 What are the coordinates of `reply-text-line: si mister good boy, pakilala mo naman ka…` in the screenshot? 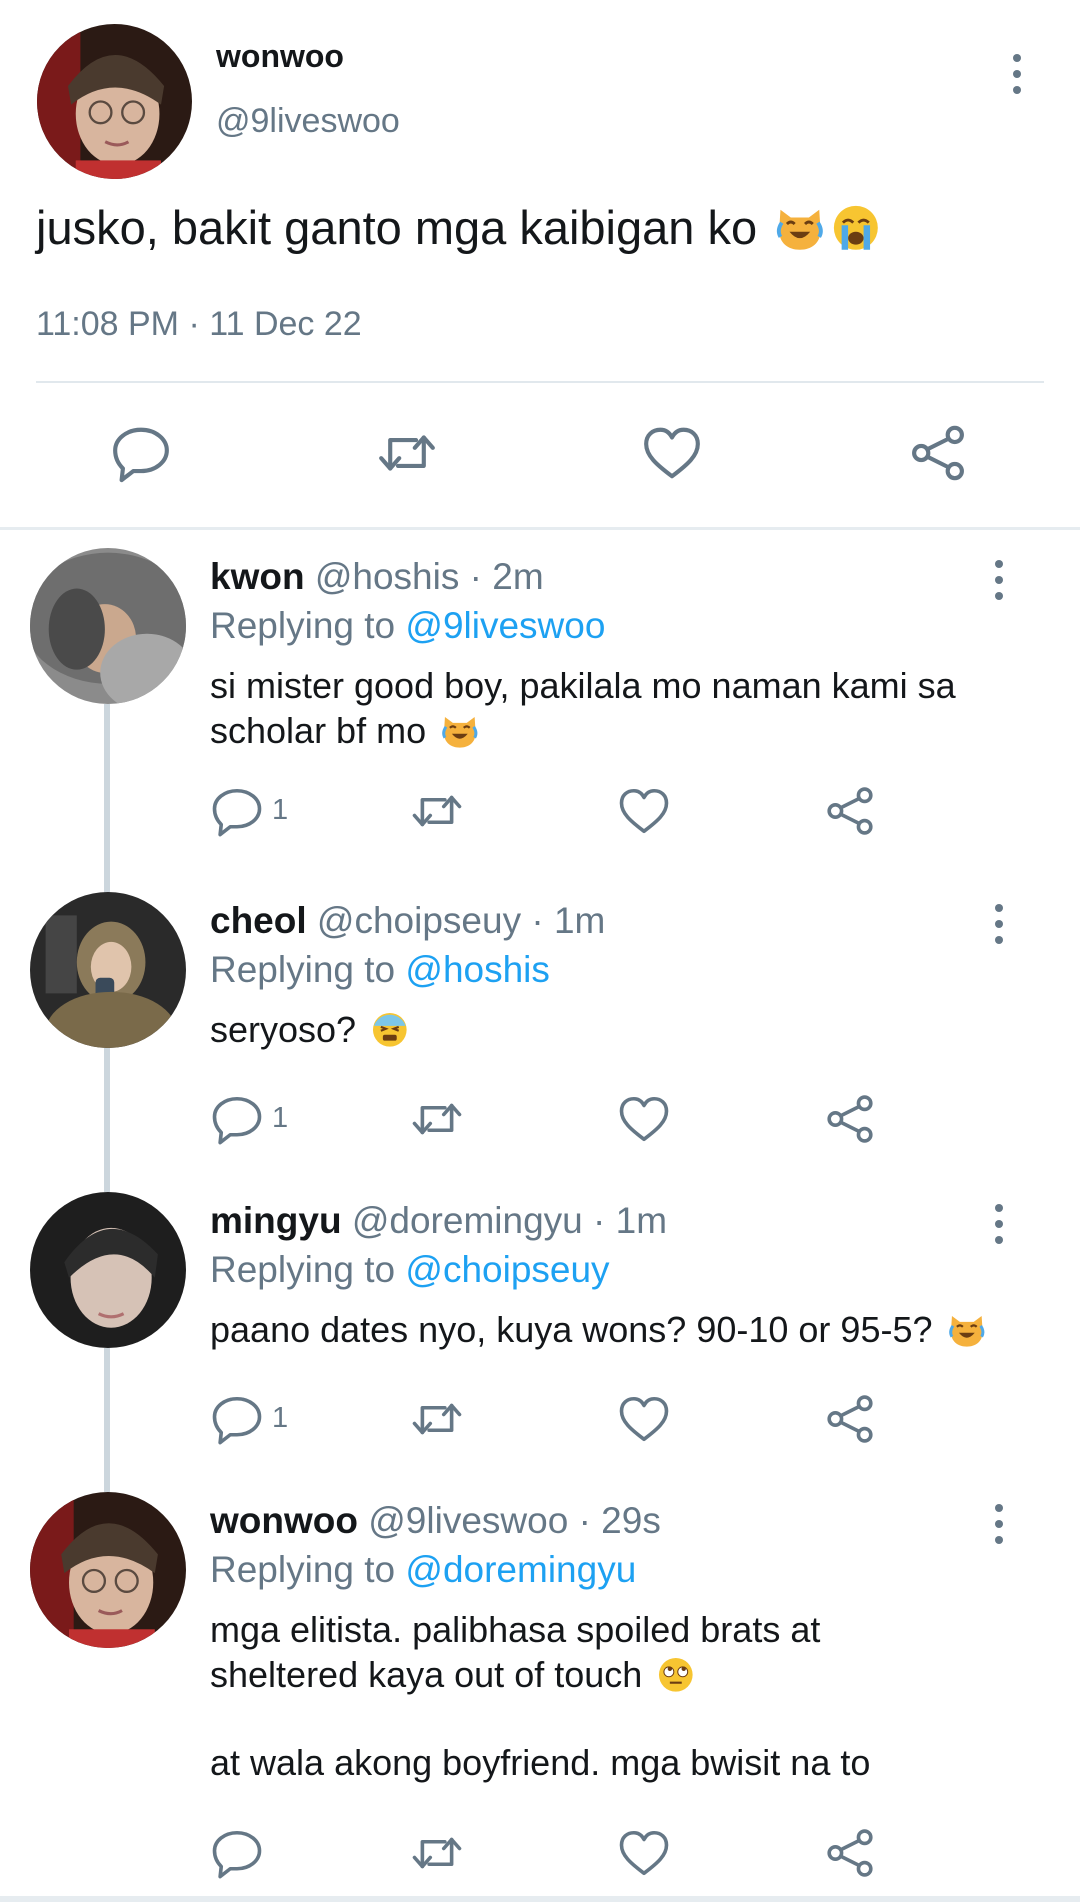 It's located at (583, 685).